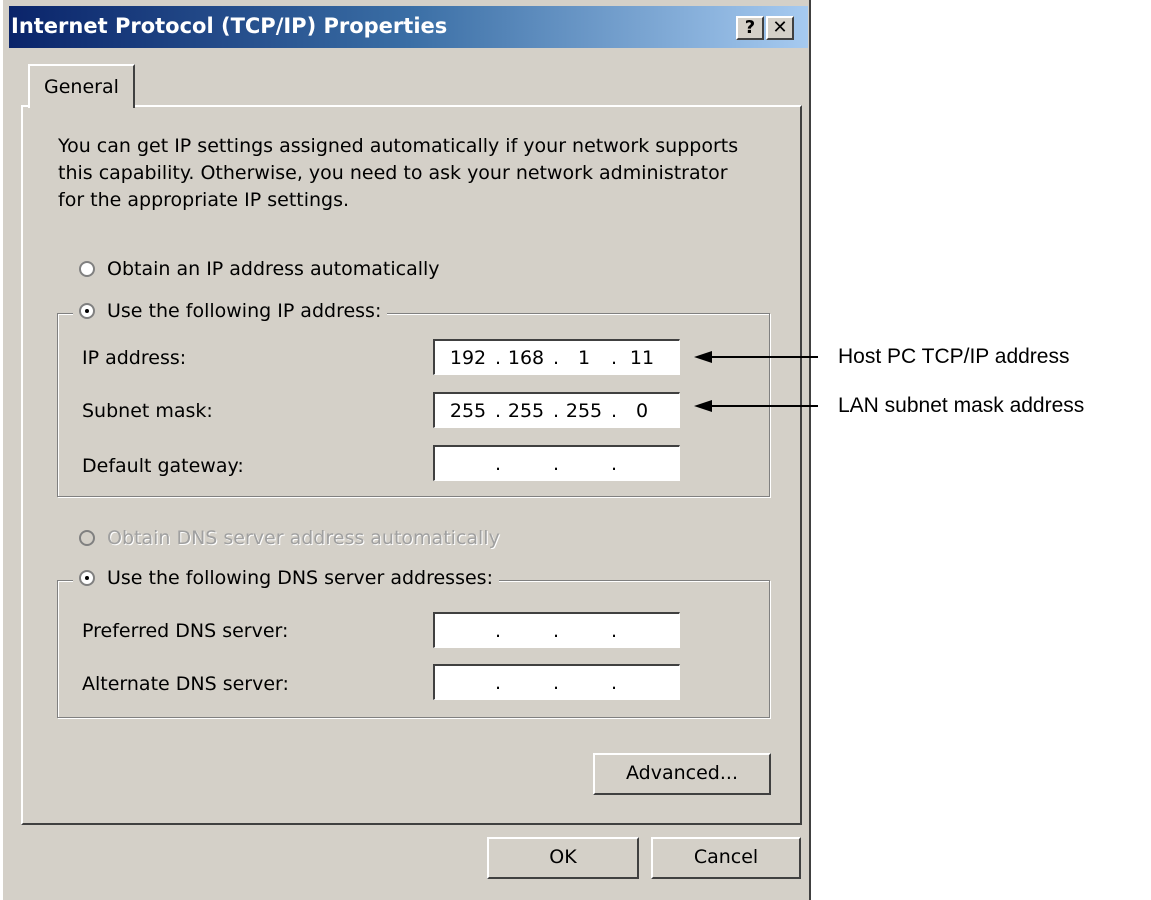  I want to click on radio-obtain-dns-auto: Obtain DNS server address automatically, so click(292, 538).